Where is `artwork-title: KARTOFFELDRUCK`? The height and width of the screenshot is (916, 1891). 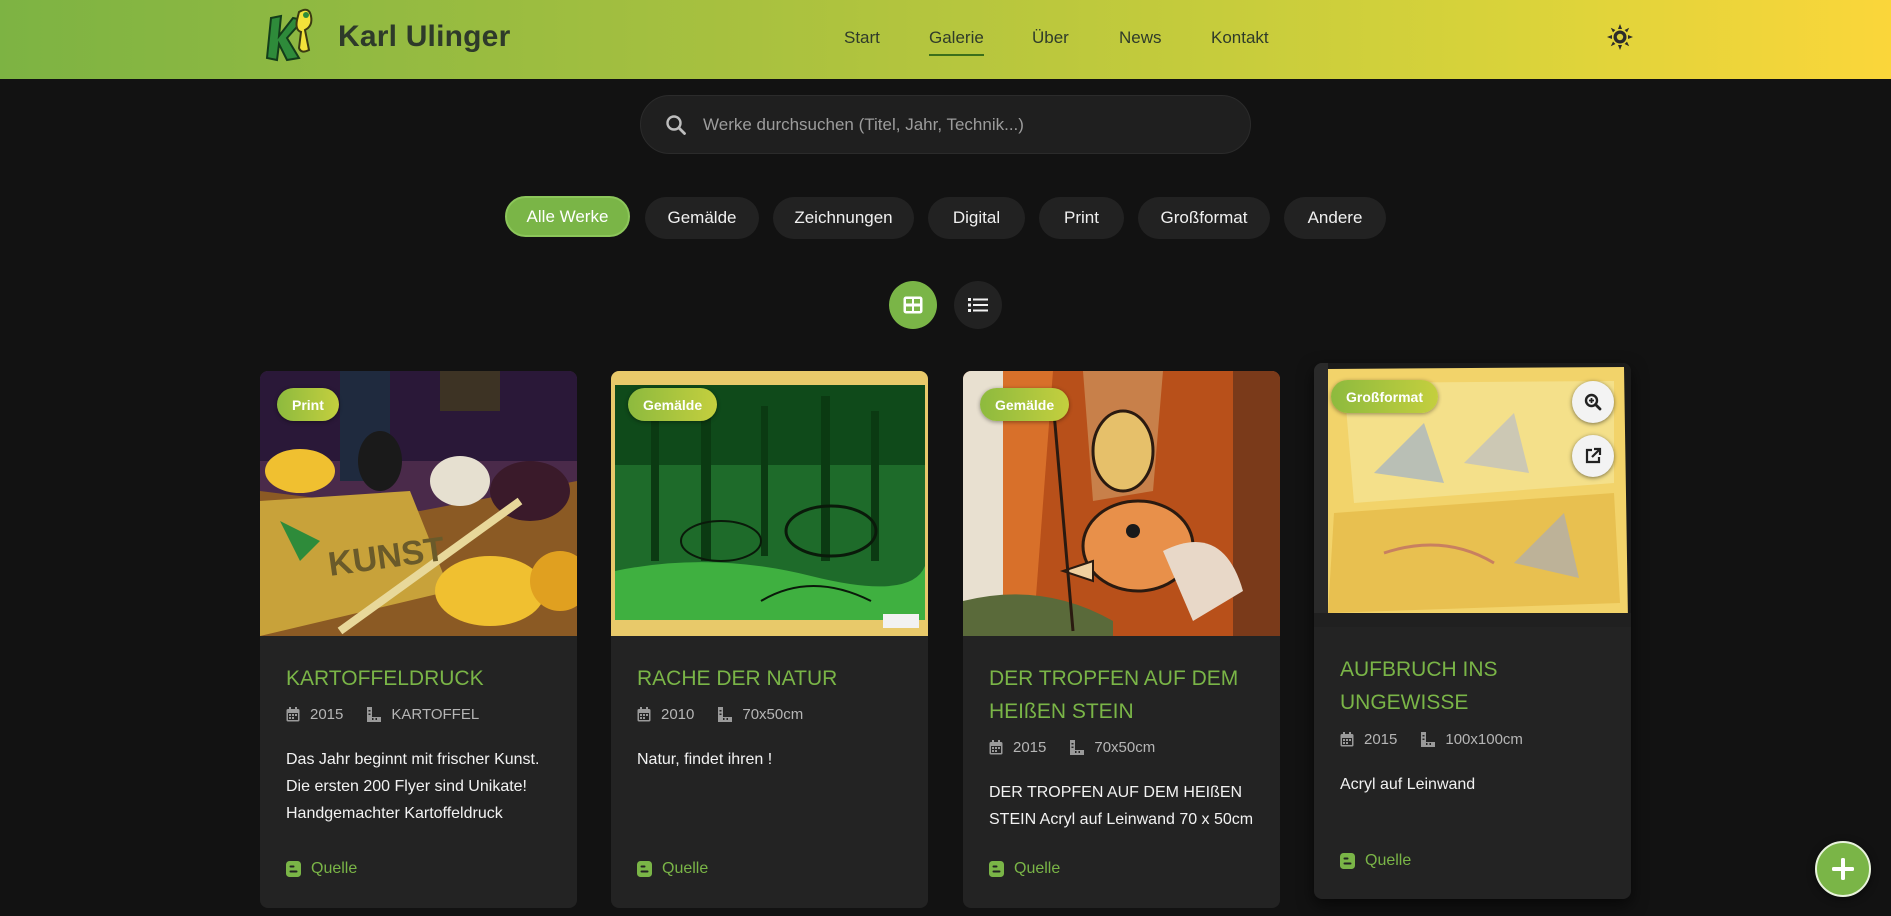 artwork-title: KARTOFFELDRUCK is located at coordinates (385, 678).